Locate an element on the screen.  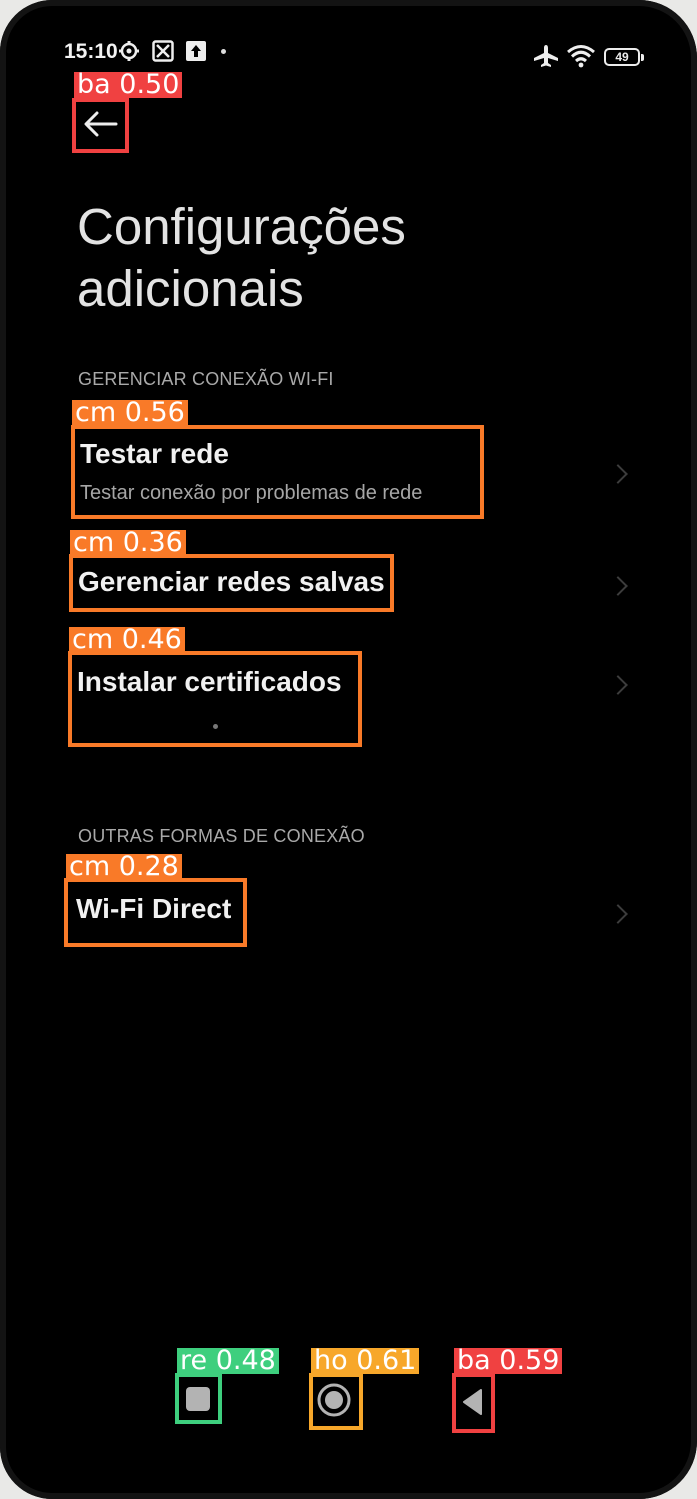
airplane-icon is located at coordinates (546, 56).